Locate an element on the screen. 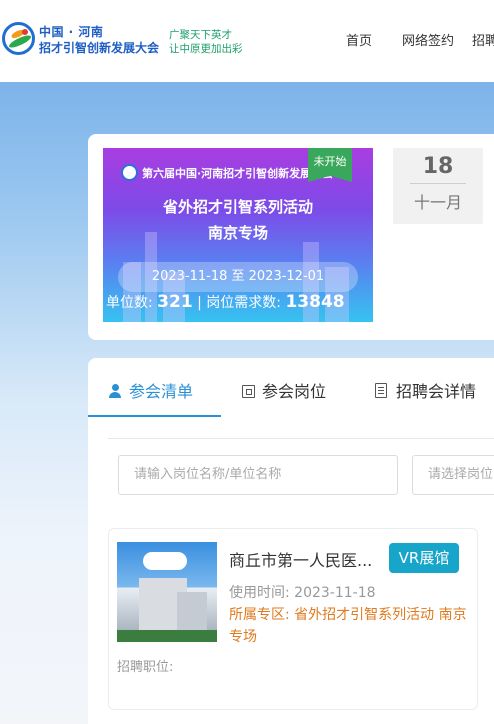 The width and height of the screenshot is (494, 724). units-label: 单位数: is located at coordinates (132, 303).